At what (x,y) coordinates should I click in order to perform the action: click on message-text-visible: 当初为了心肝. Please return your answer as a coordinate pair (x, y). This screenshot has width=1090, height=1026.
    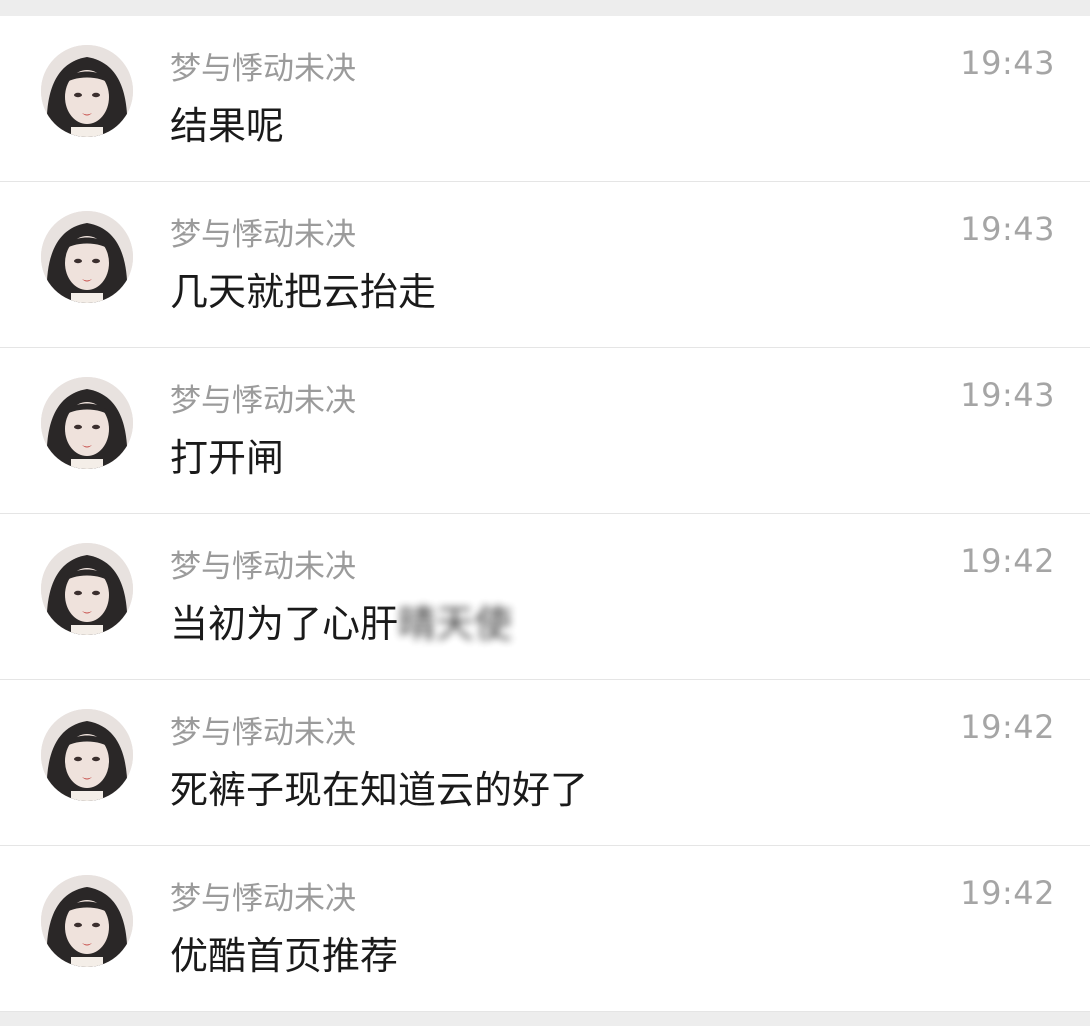
    Looking at the image, I should click on (284, 624).